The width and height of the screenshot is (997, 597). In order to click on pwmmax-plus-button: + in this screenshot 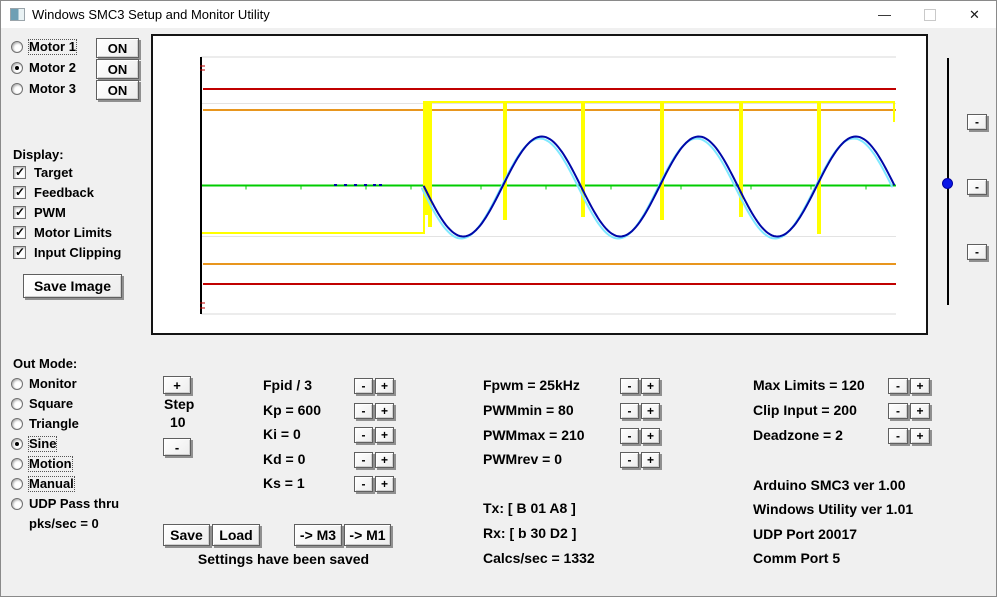, I will do `click(650, 436)`.